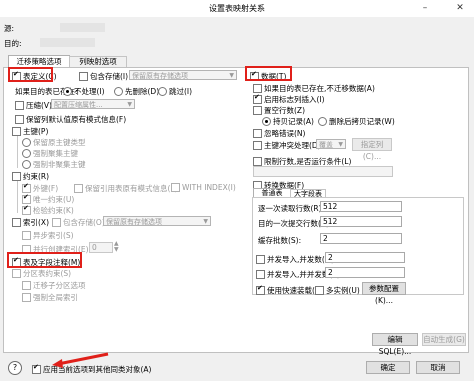  I want to click on conflict-select: 覆盖 ▼, so click(331, 144).